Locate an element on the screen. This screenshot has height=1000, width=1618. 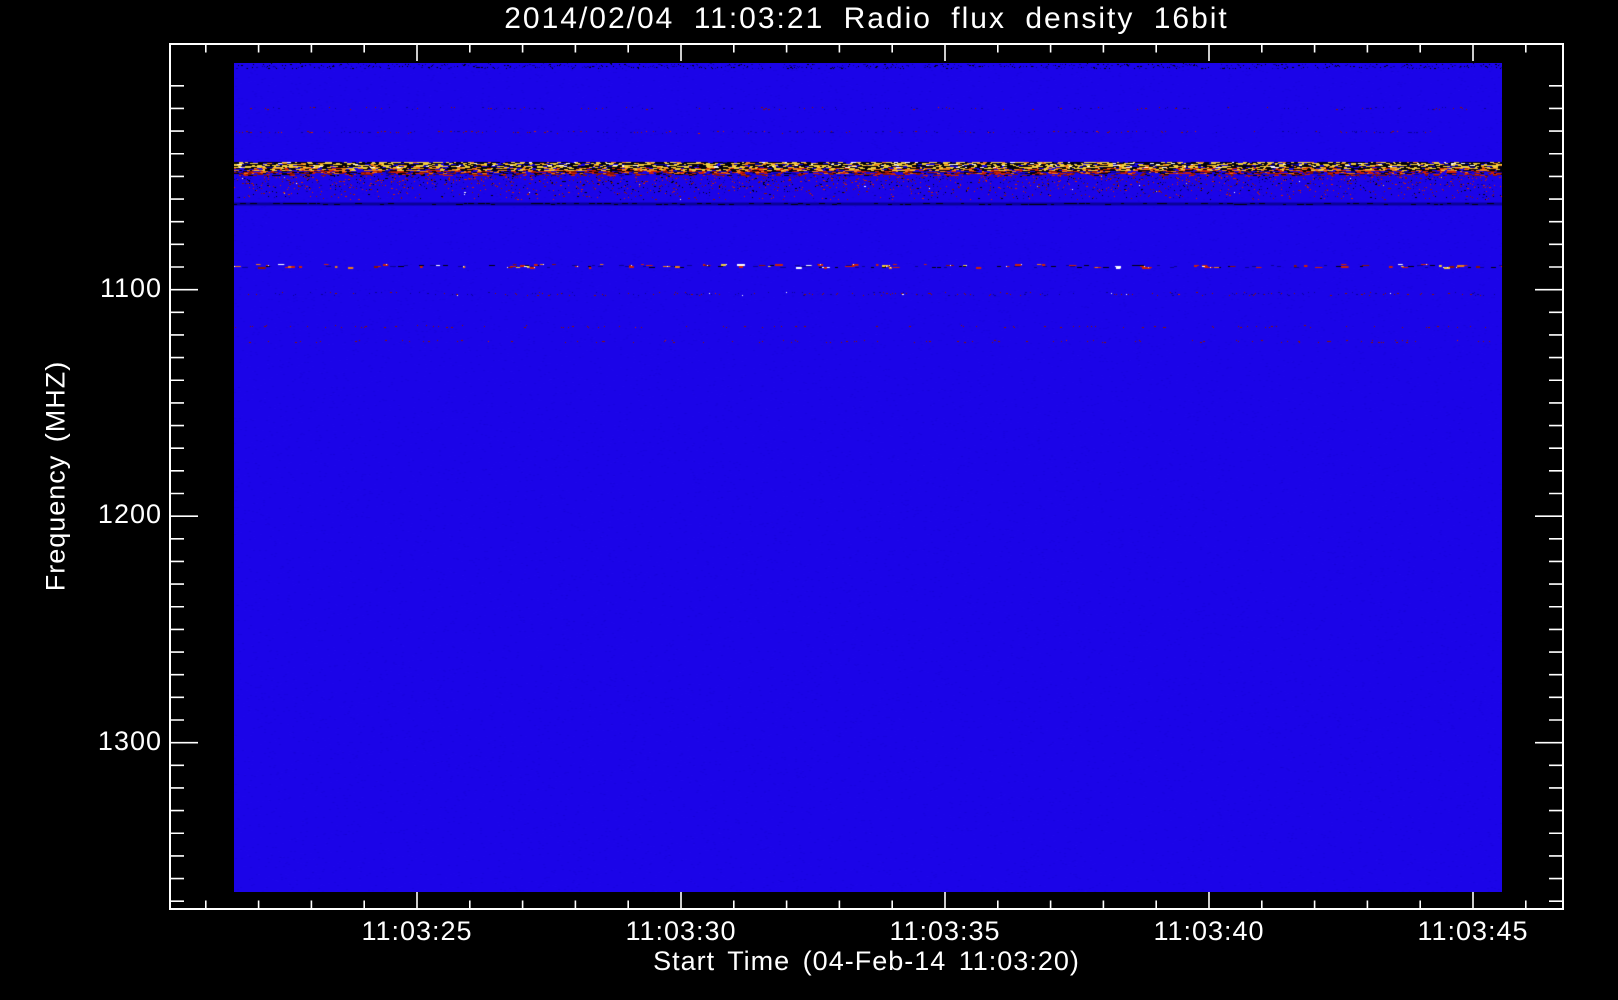
y-tick-label: 1300 is located at coordinates (129, 740).